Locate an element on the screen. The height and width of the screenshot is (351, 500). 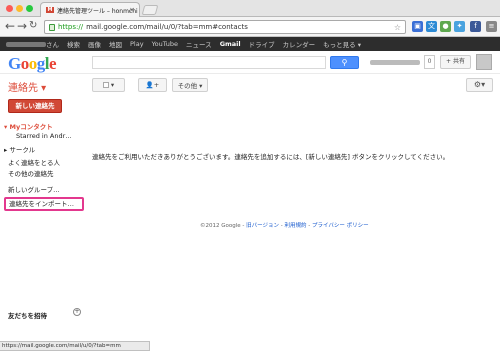
add-to-circle-button: 👤+ is located at coordinates (152, 85).